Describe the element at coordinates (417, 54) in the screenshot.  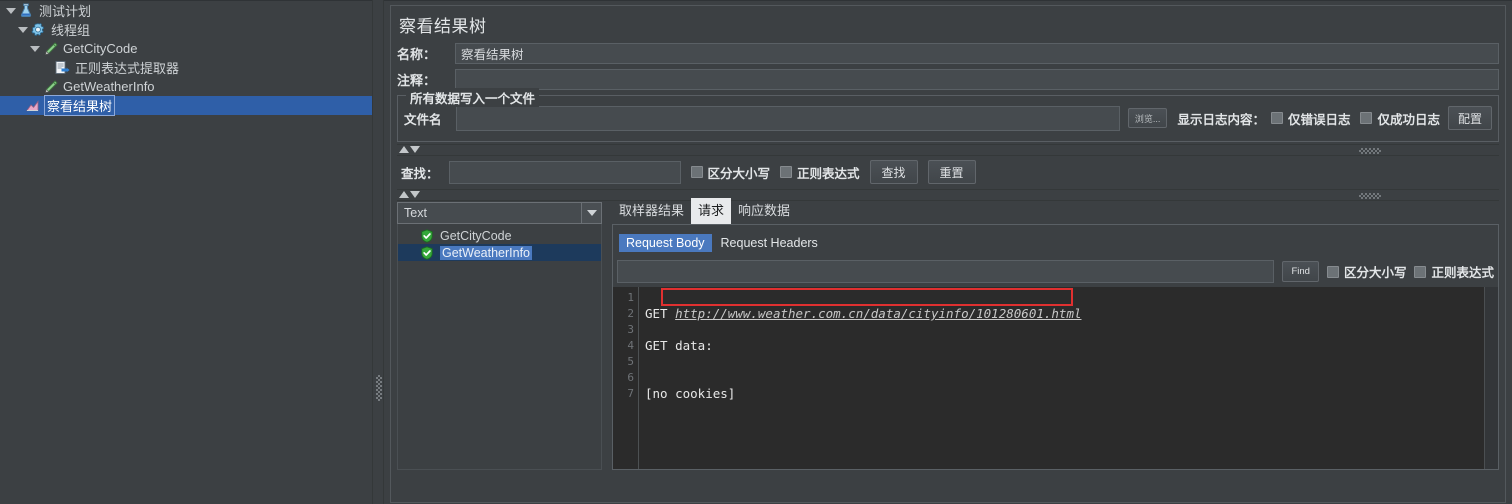
I see `name-label: 名称：` at that location.